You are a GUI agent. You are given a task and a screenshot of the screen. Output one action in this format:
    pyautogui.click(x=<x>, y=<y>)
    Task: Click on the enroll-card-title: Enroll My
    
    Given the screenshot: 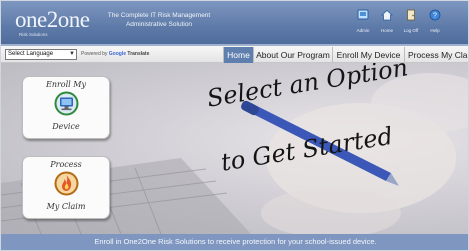 What is the action you would take?
    pyautogui.click(x=65, y=84)
    